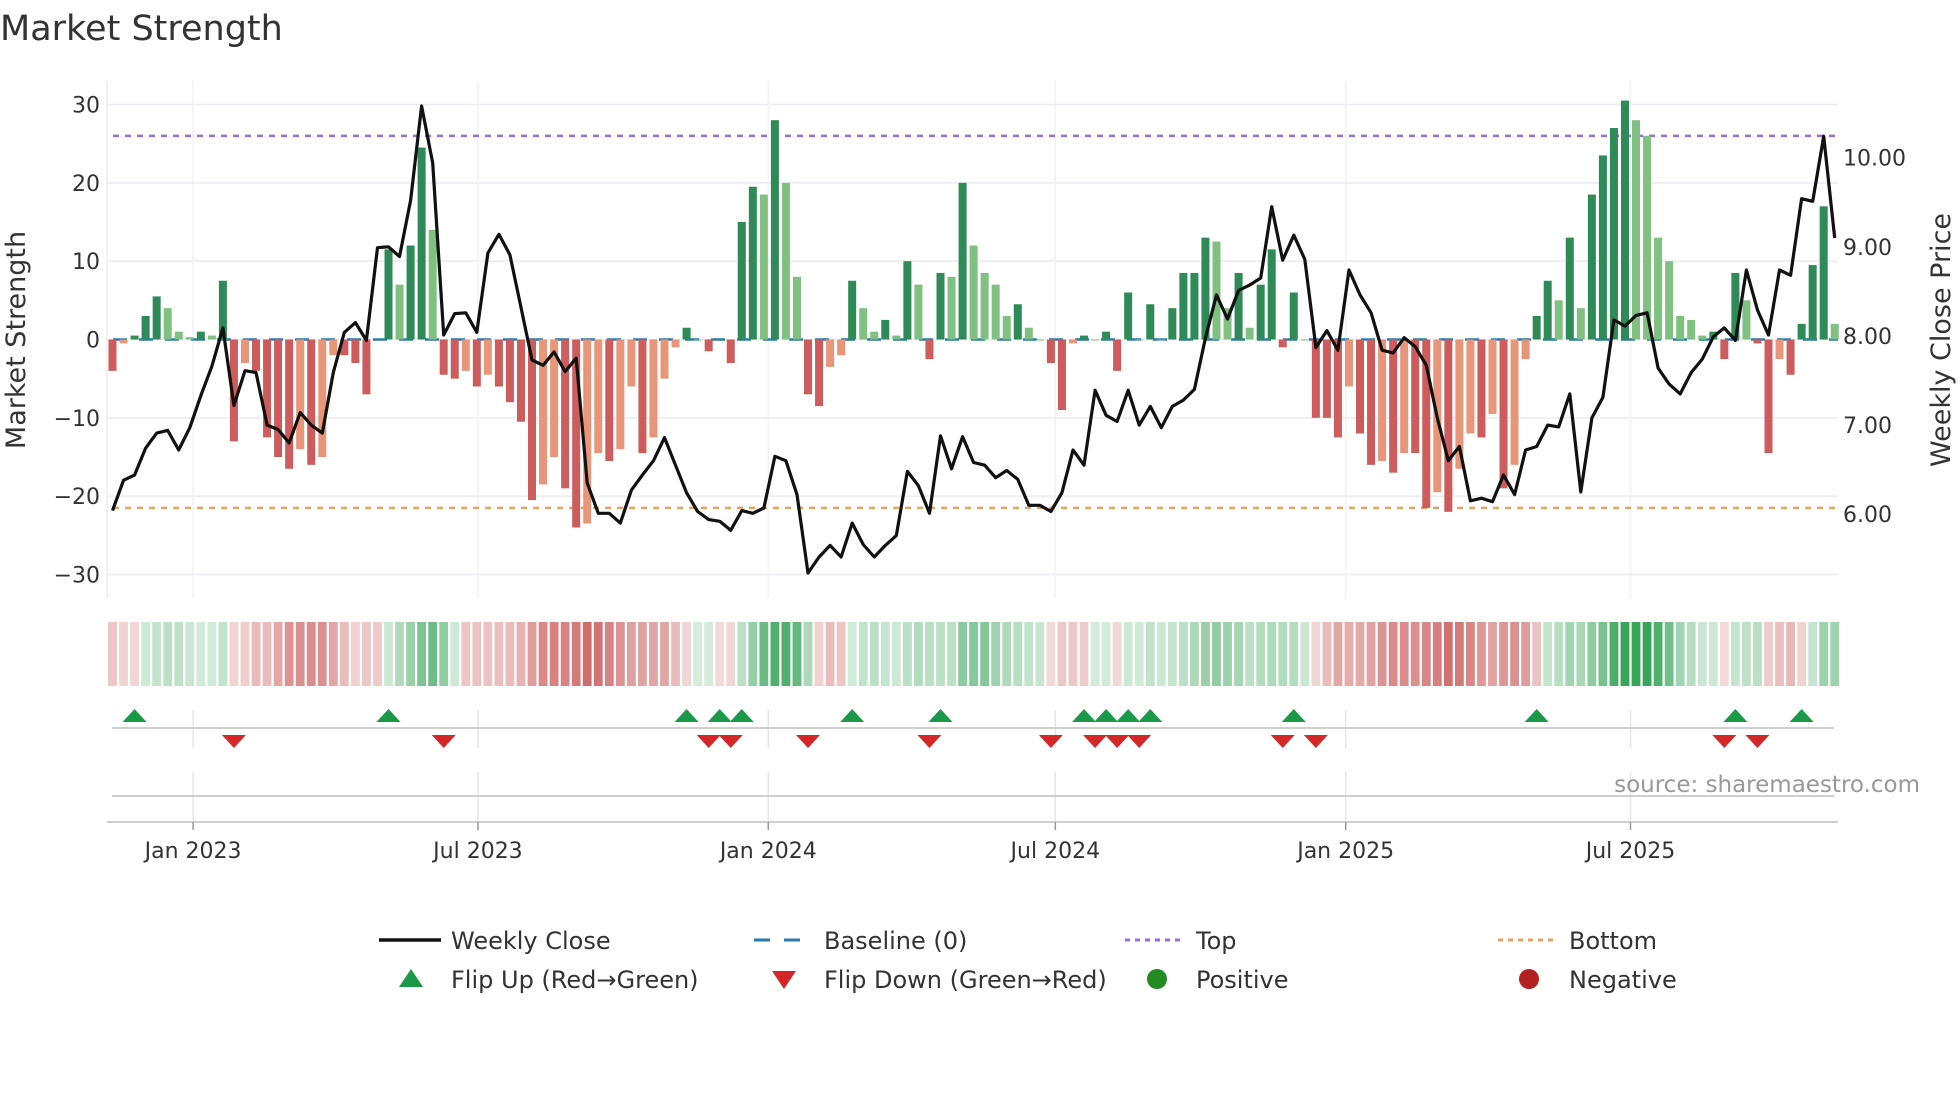 The image size is (1960, 1102). Describe the element at coordinates (1867, 248) in the screenshot. I see `y2-tick-label: 9.00` at that location.